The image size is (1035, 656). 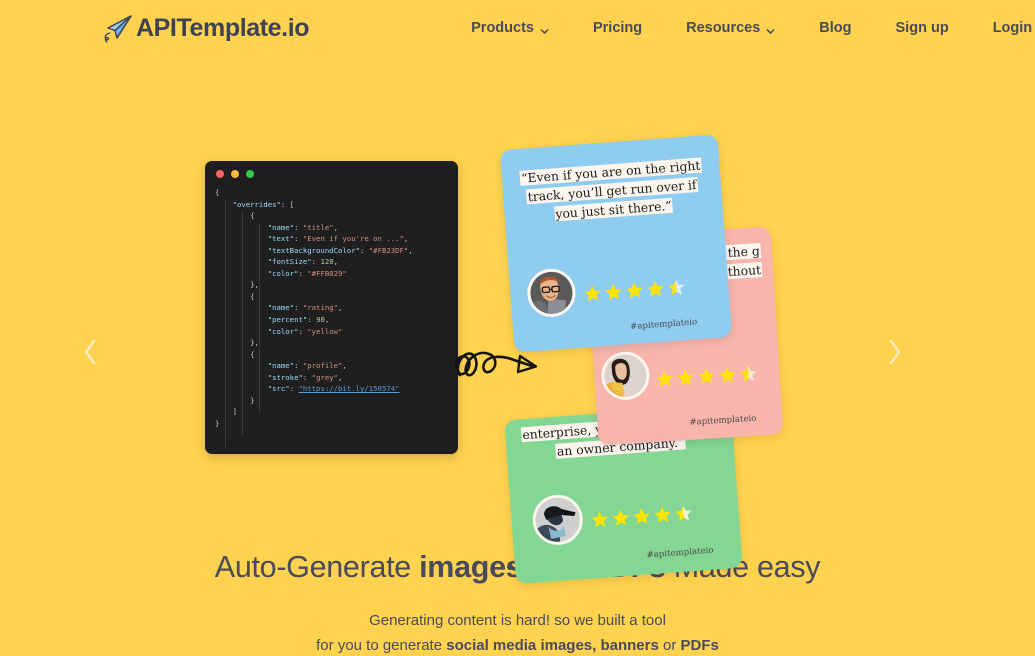 What do you see at coordinates (1012, 28) in the screenshot?
I see `nav-item-label: Login` at bounding box center [1012, 28].